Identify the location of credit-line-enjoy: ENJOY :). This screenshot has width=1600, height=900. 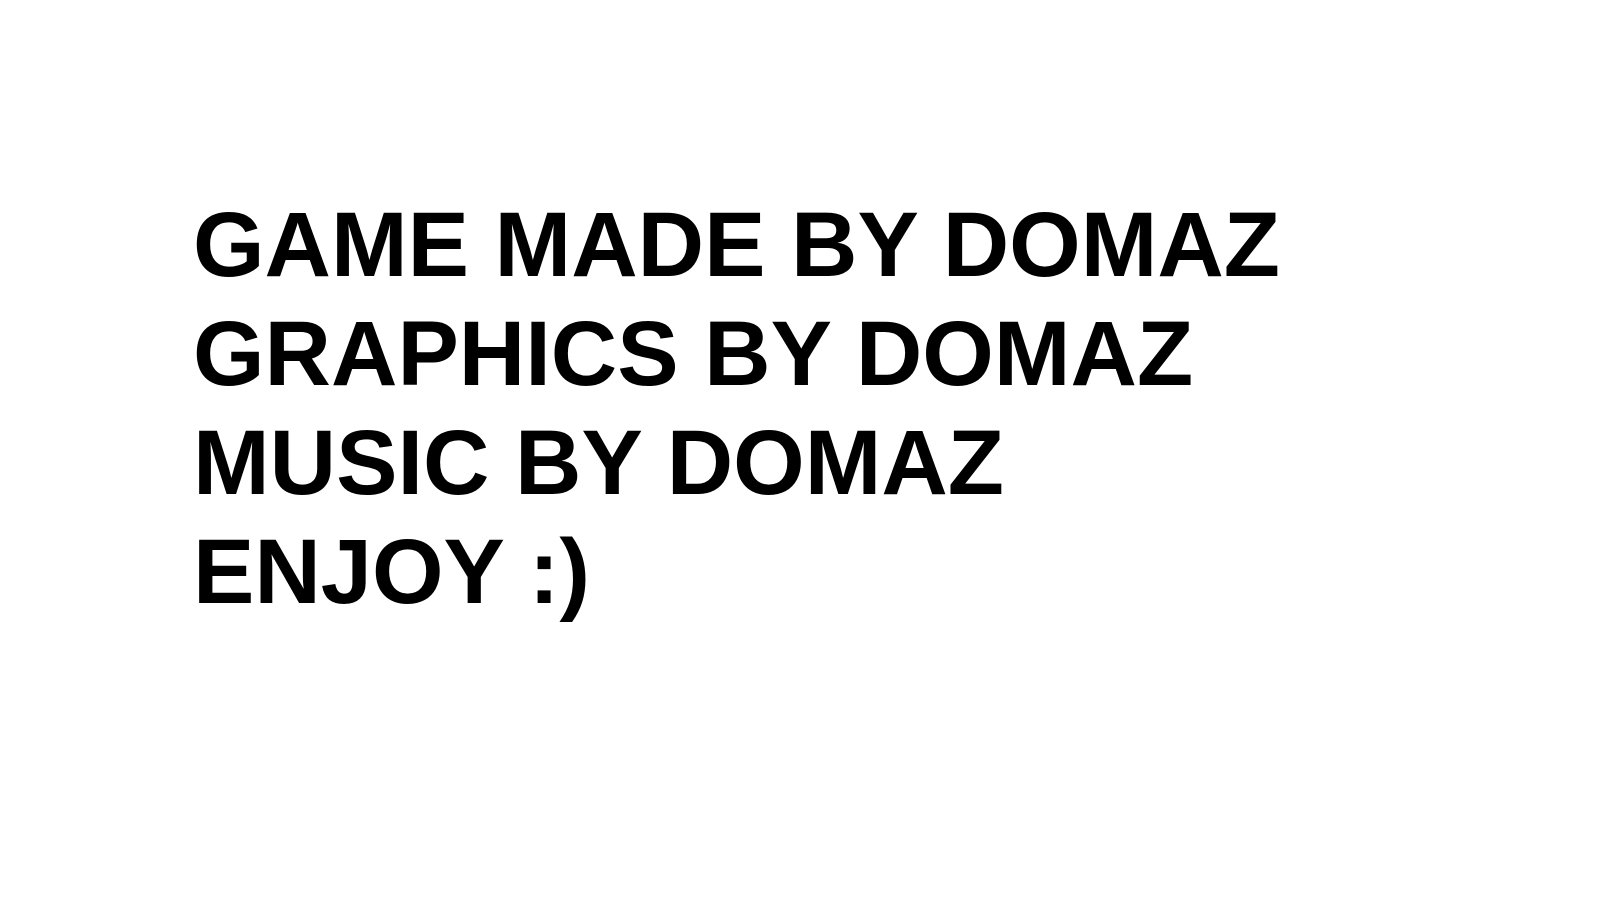
(392, 572).